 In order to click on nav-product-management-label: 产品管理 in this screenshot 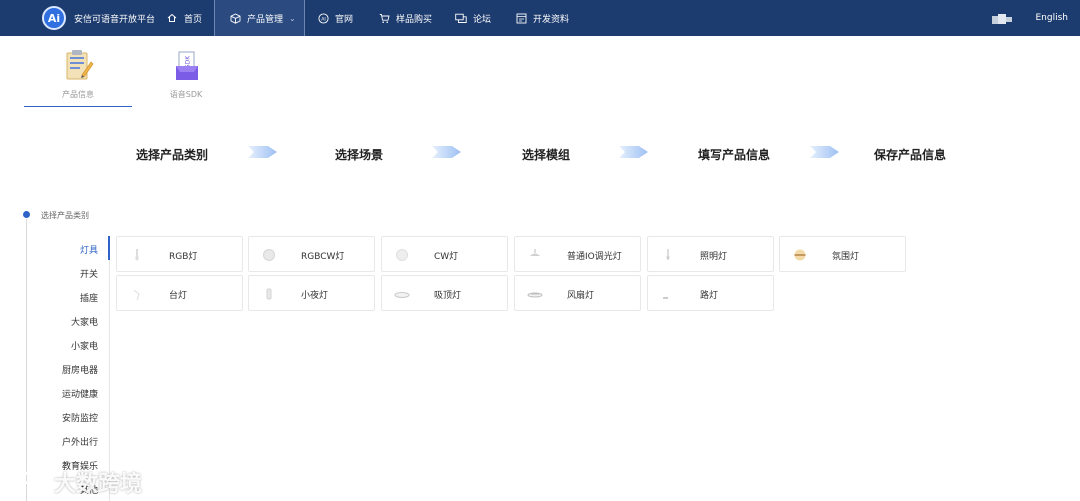, I will do `click(265, 19)`.